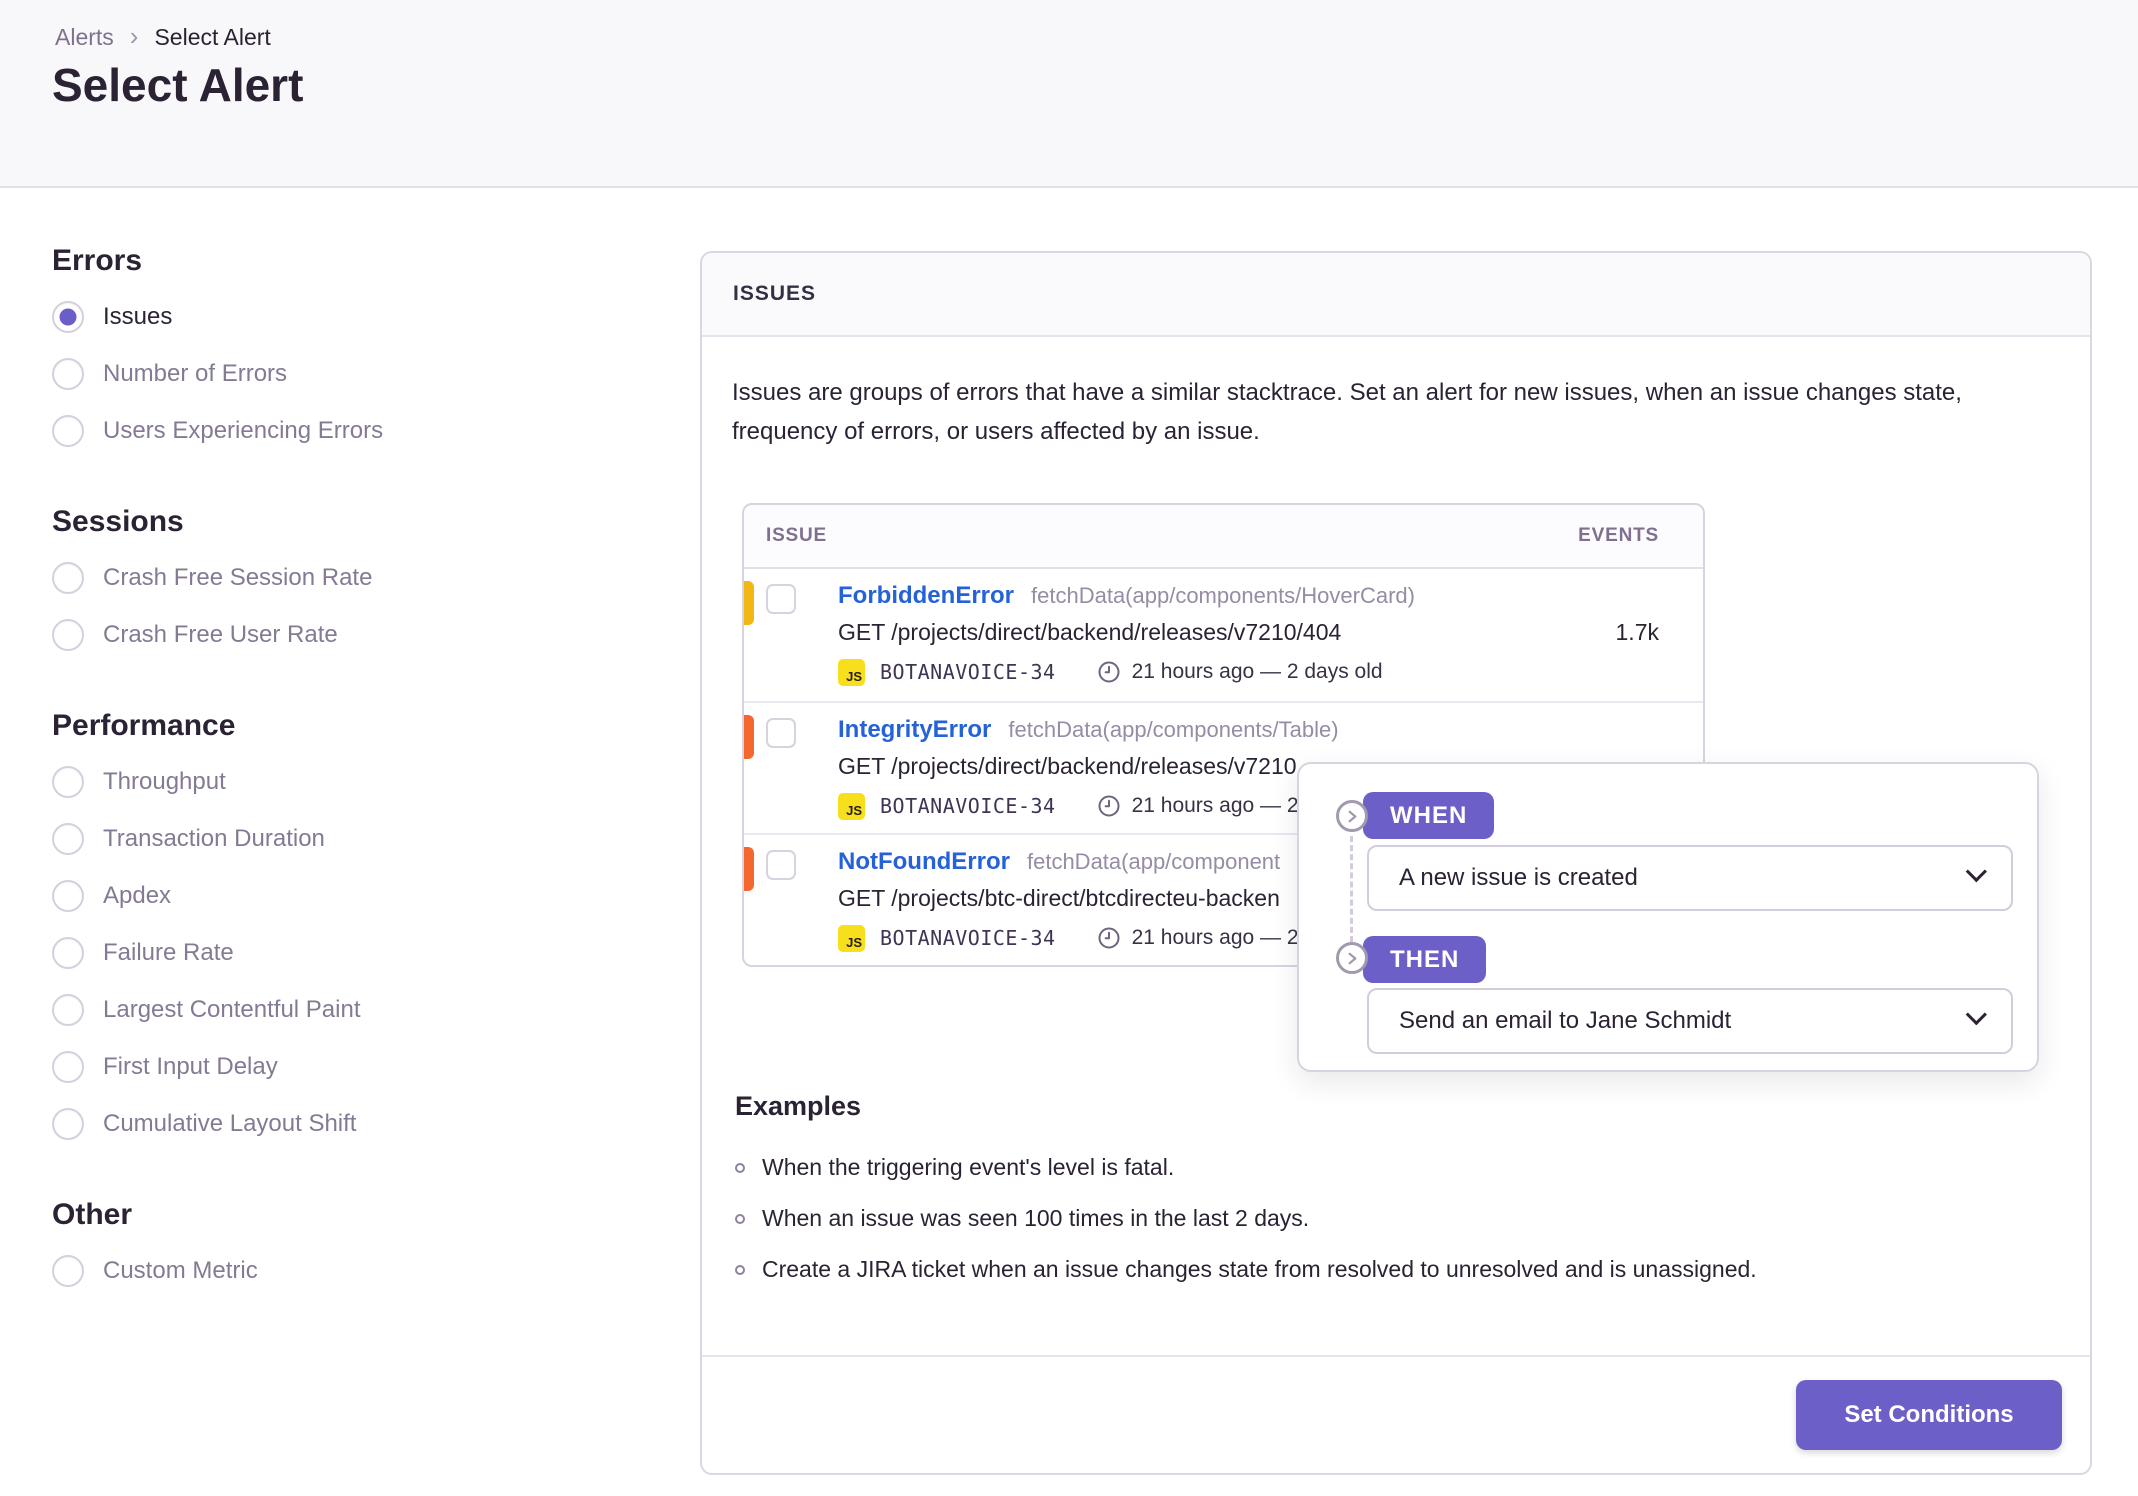 The width and height of the screenshot is (2138, 1496). What do you see at coordinates (232, 1009) in the screenshot?
I see `radio-label: Largest Contentful Paint` at bounding box center [232, 1009].